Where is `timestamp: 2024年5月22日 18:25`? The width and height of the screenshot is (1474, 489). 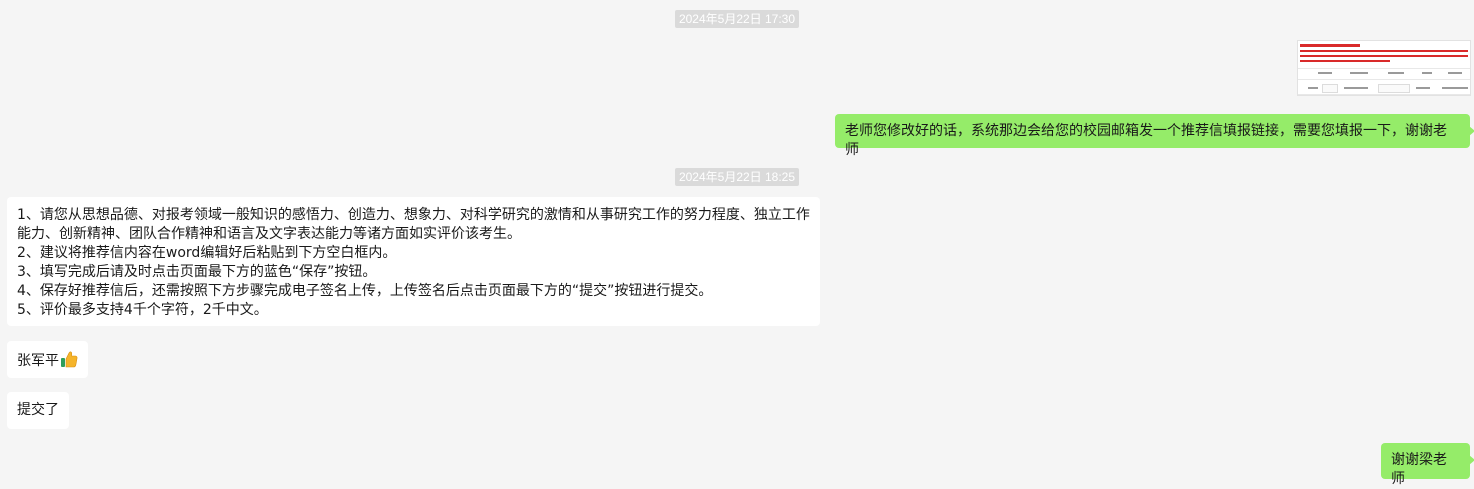
timestamp: 2024年5月22日 18:25 is located at coordinates (737, 176).